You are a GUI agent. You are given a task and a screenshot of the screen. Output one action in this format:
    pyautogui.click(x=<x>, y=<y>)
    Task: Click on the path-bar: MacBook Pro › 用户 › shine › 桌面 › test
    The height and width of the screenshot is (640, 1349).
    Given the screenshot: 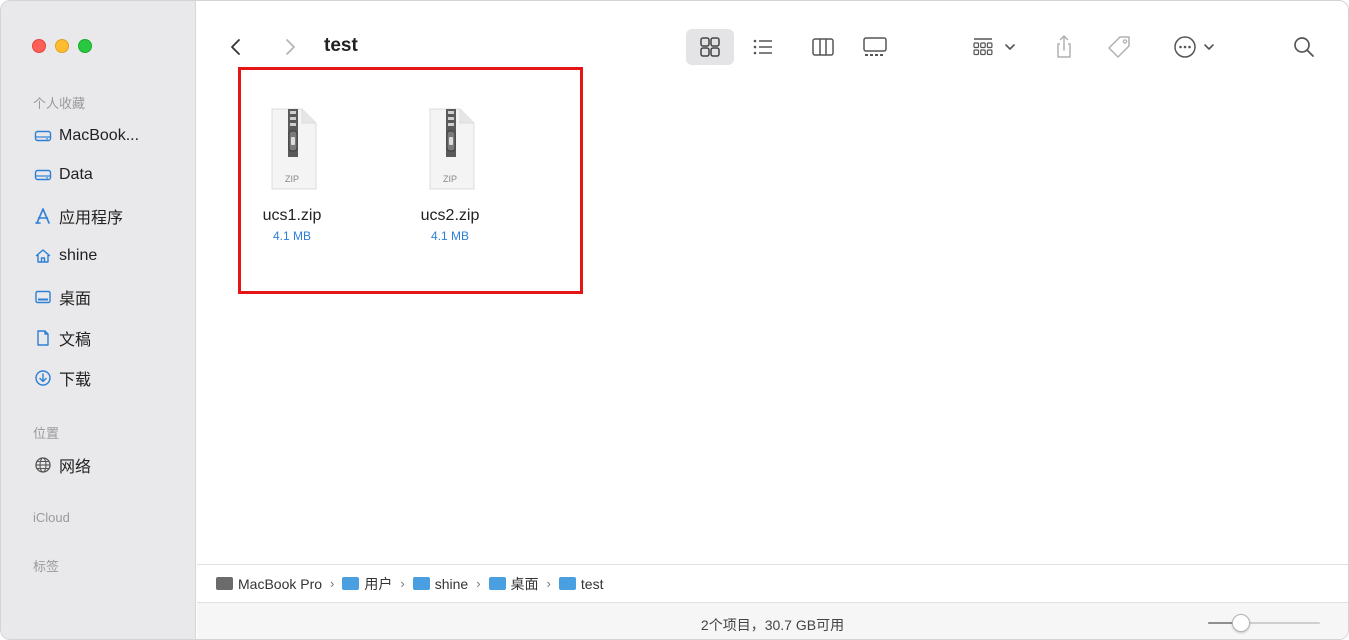 What is the action you would take?
    pyautogui.click(x=772, y=583)
    